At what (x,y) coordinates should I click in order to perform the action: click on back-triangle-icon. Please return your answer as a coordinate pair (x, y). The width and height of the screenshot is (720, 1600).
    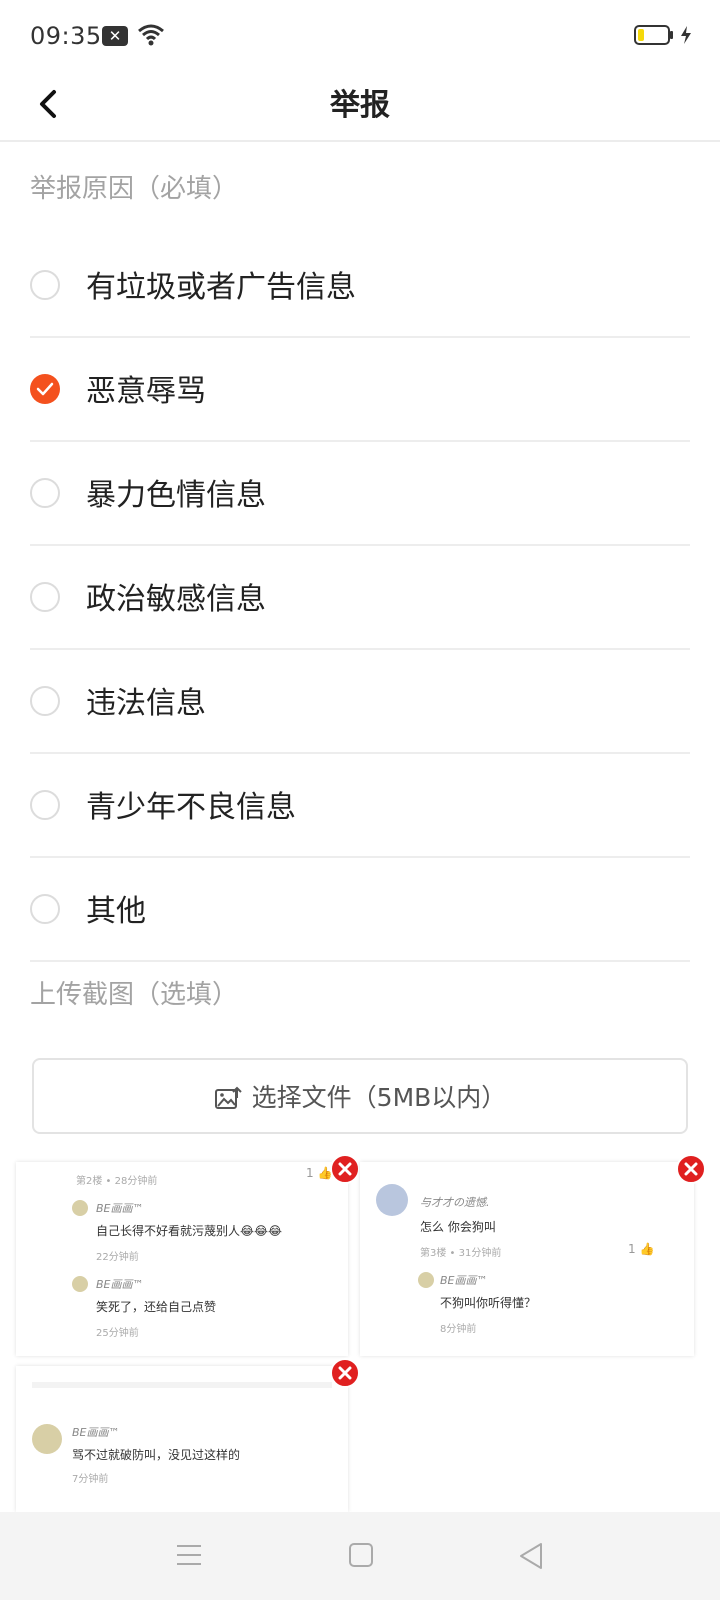
    Looking at the image, I should click on (531, 1556).